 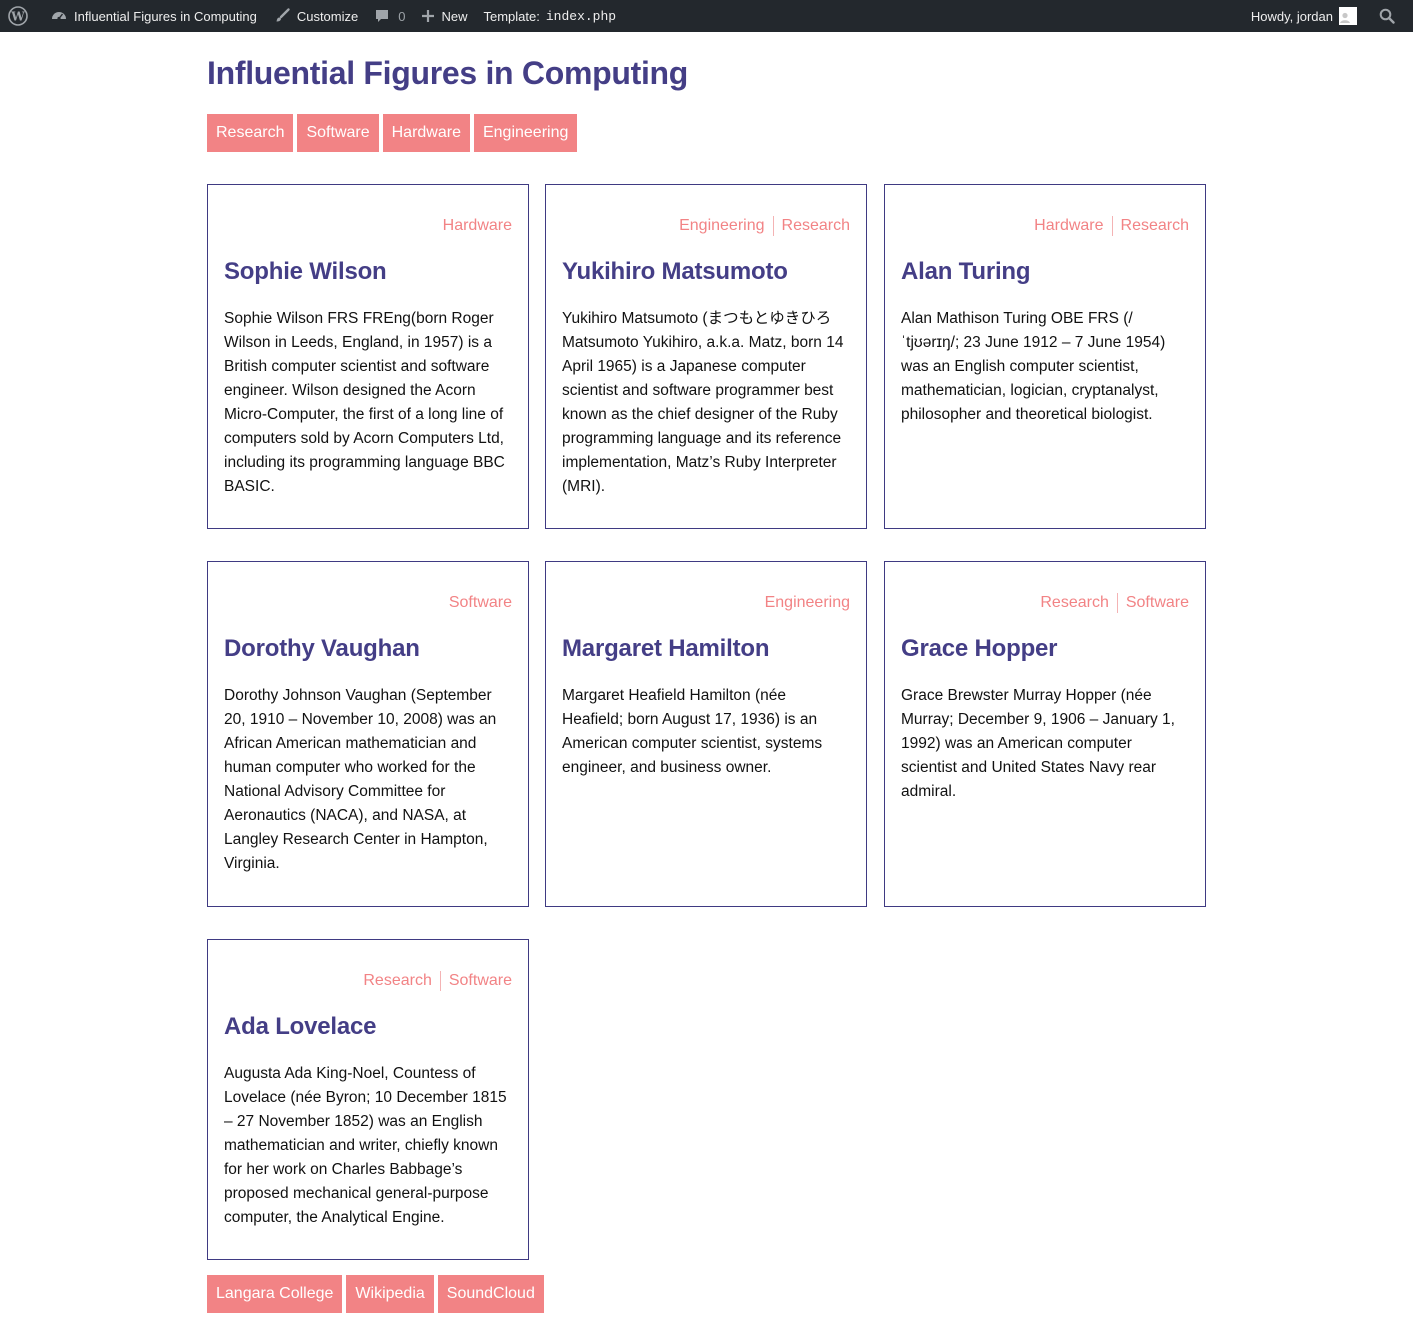 I want to click on card-categories: Software, so click(x=368, y=603).